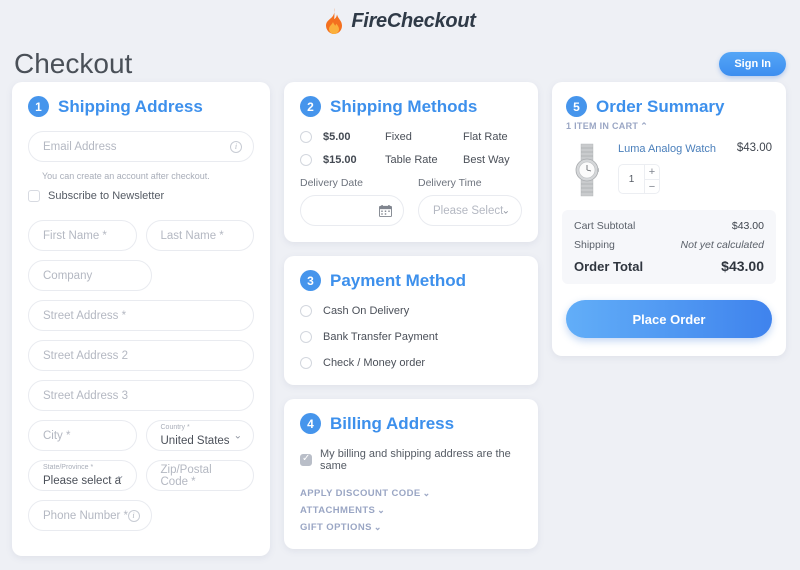  I want to click on shipping-address-title: Shipping Address, so click(130, 106).